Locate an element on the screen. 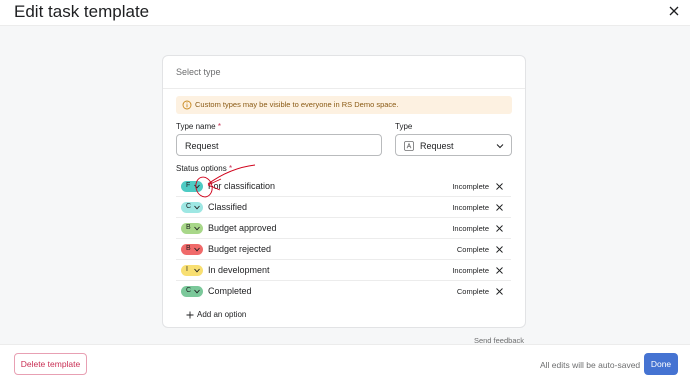  modal-header: Edit task template is located at coordinates (345, 13).